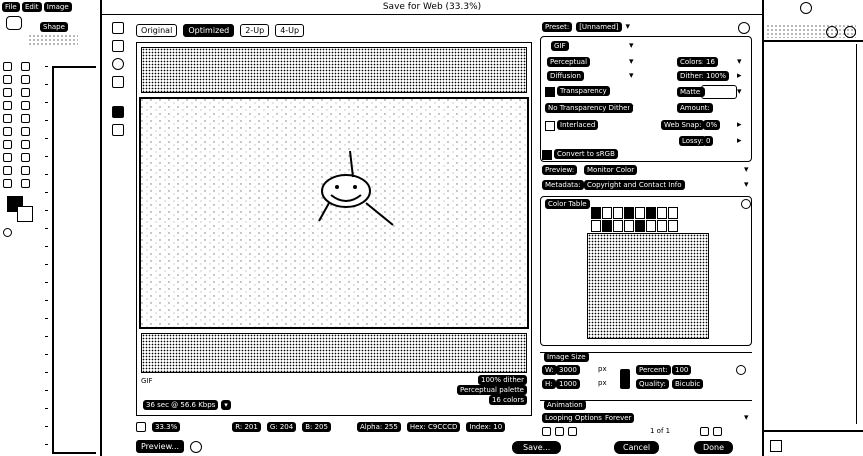  I want to click on optimize-menu-icon, so click(744, 28).